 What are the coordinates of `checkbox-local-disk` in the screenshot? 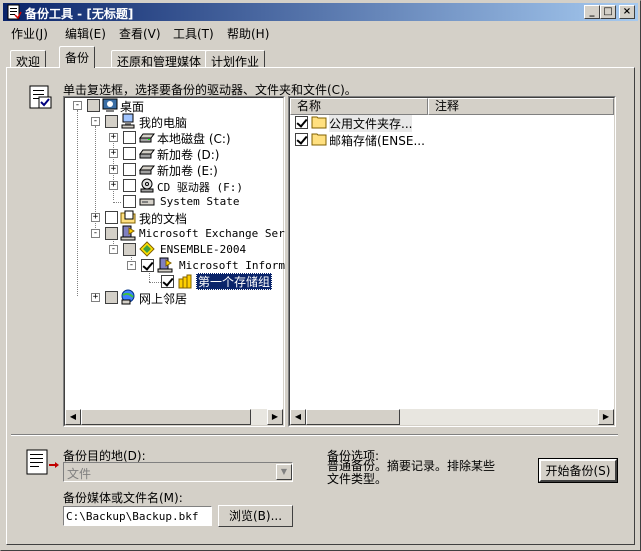 It's located at (129, 137).